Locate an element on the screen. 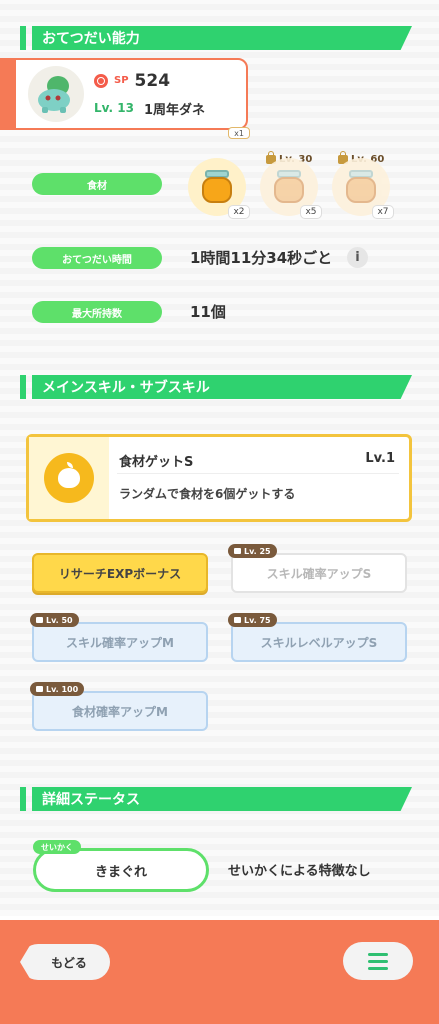 This screenshot has height=1024, width=439. divider is located at coordinates (258, 473).